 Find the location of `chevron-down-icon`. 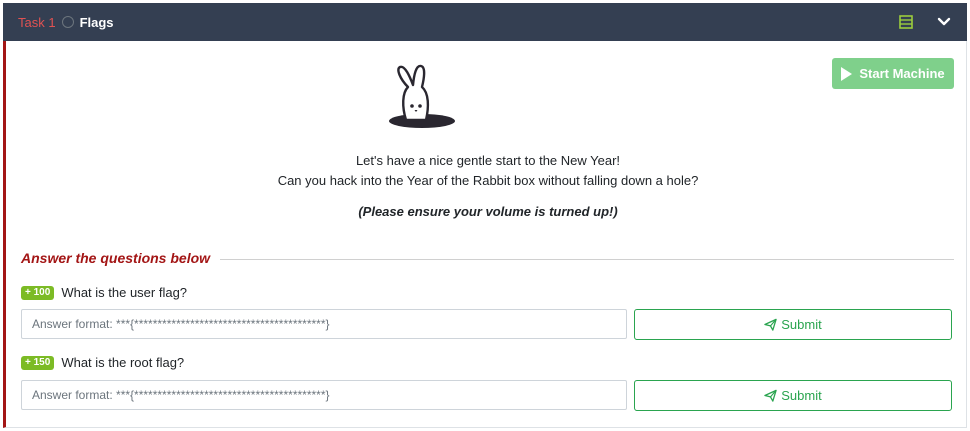

chevron-down-icon is located at coordinates (944, 22).